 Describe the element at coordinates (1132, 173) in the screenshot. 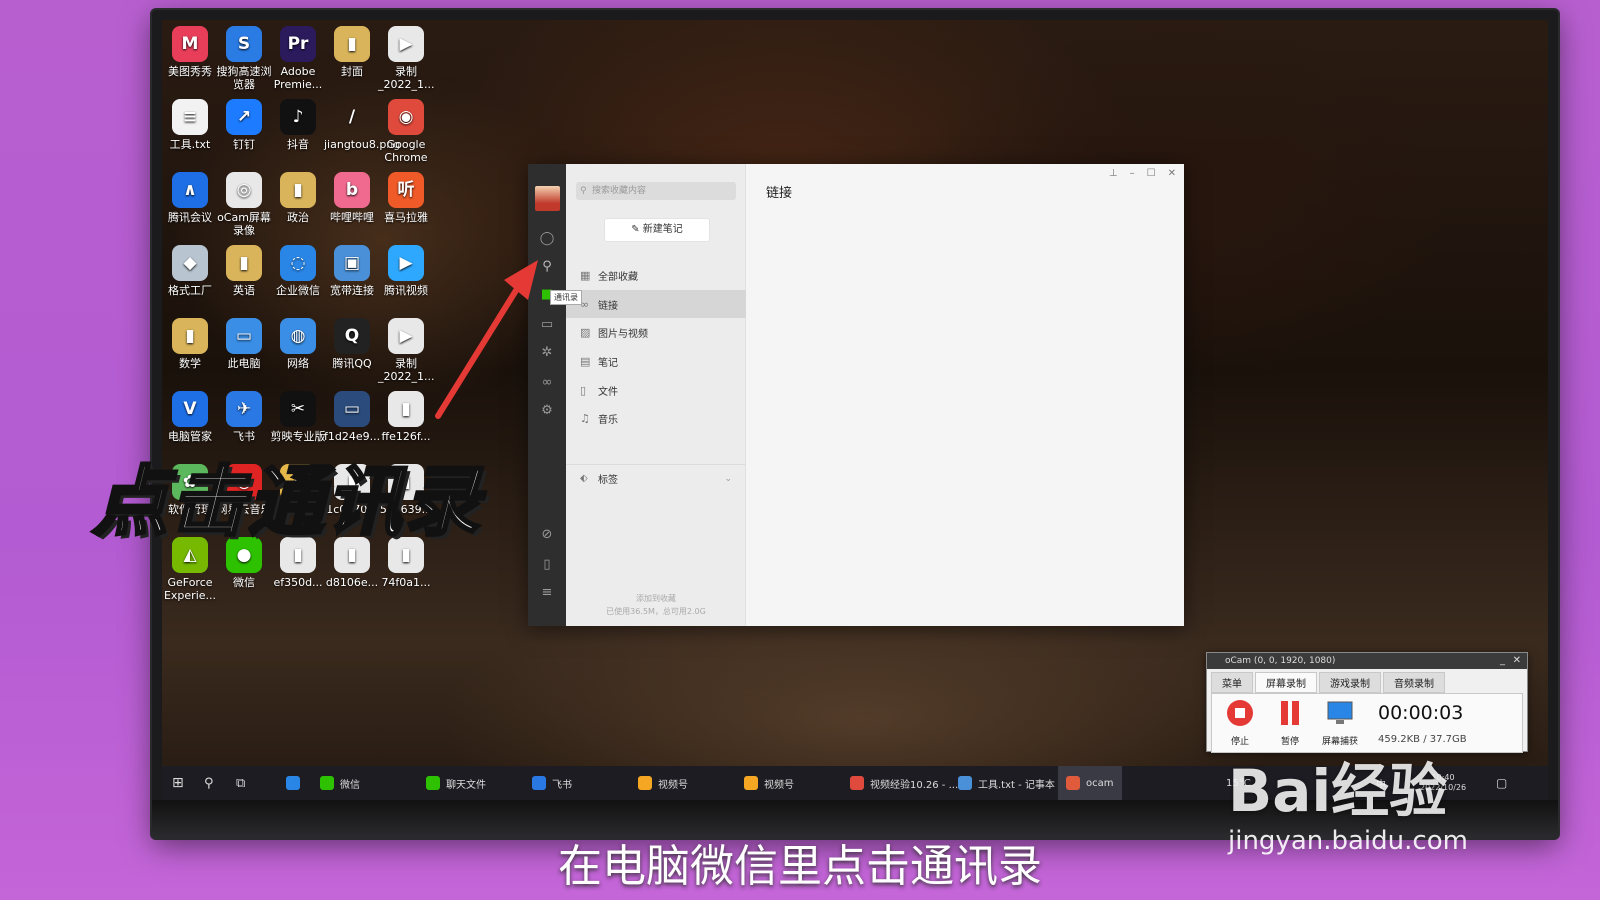

I see `minimize-icon: –` at that location.